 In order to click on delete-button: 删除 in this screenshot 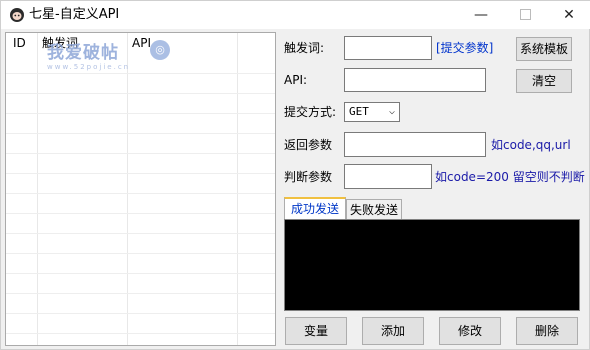, I will do `click(547, 331)`.